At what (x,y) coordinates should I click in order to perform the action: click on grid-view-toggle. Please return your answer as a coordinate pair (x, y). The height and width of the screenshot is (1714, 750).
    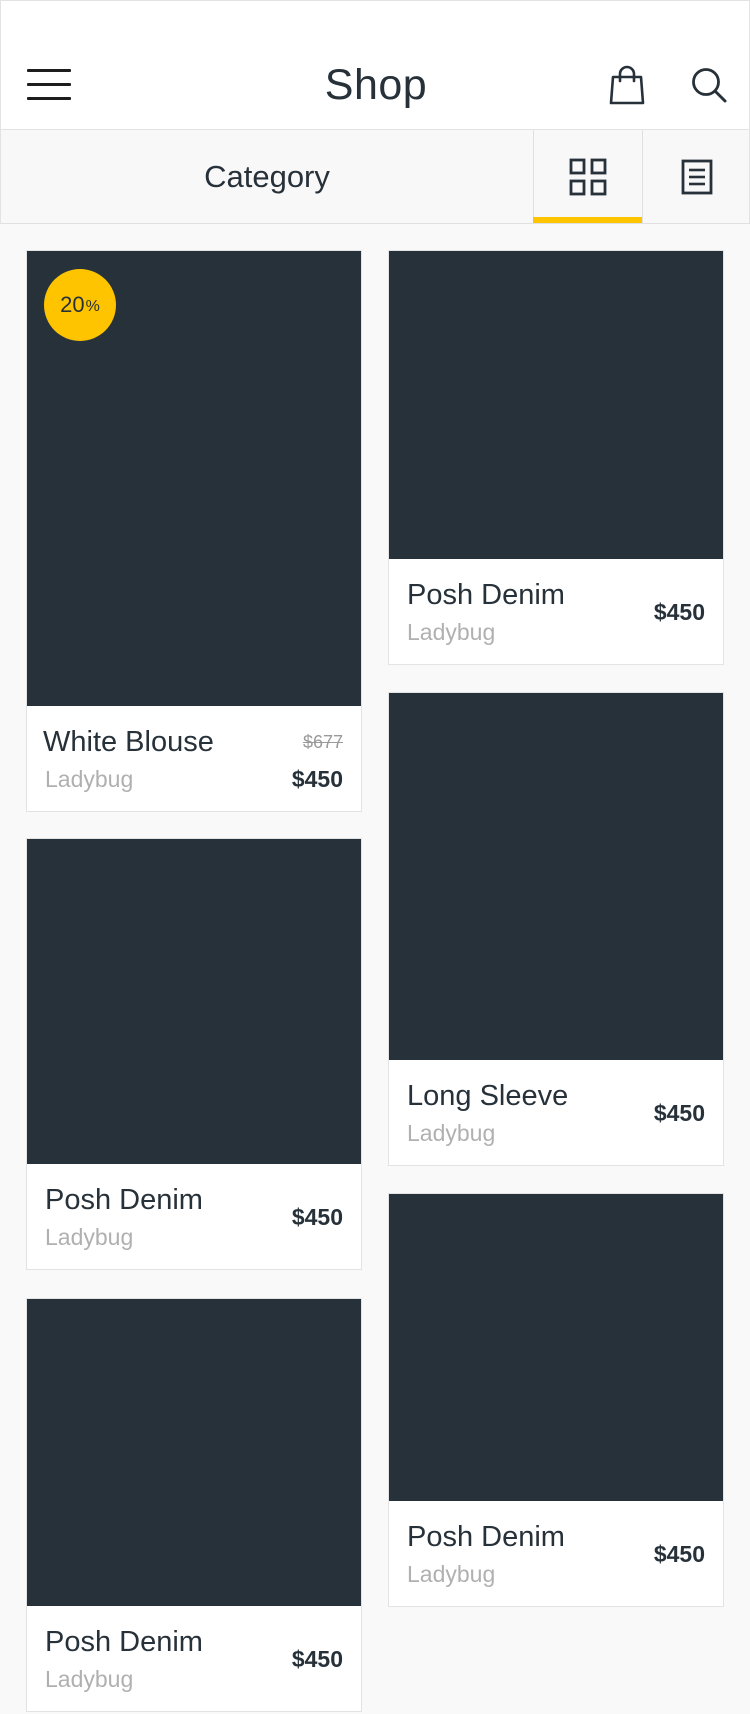
    Looking at the image, I should click on (587, 176).